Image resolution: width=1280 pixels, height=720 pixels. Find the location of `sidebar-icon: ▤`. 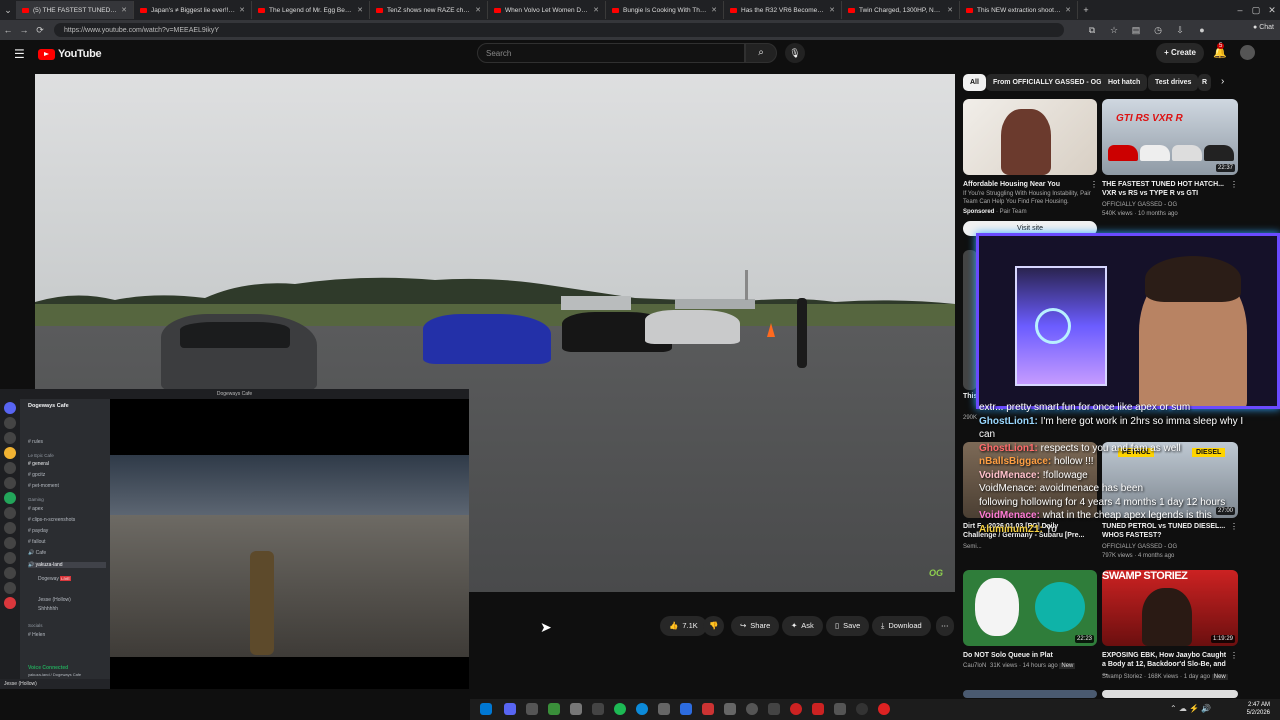

sidebar-icon: ▤ is located at coordinates (1136, 30).